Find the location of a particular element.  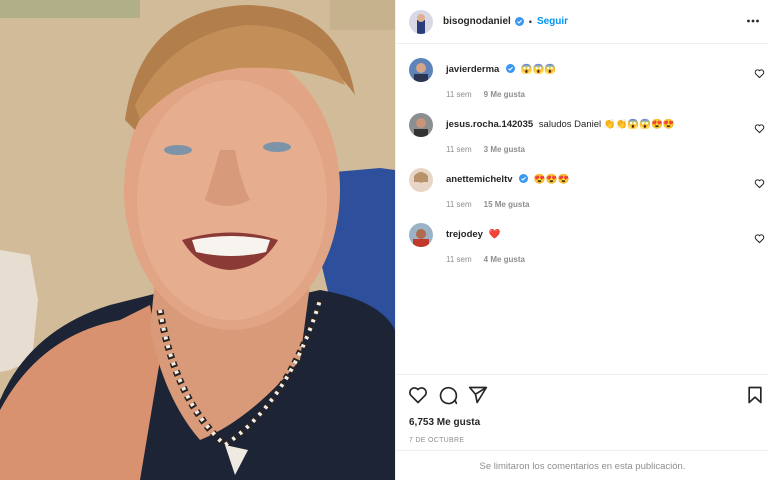

comment-icon is located at coordinates (448, 395).